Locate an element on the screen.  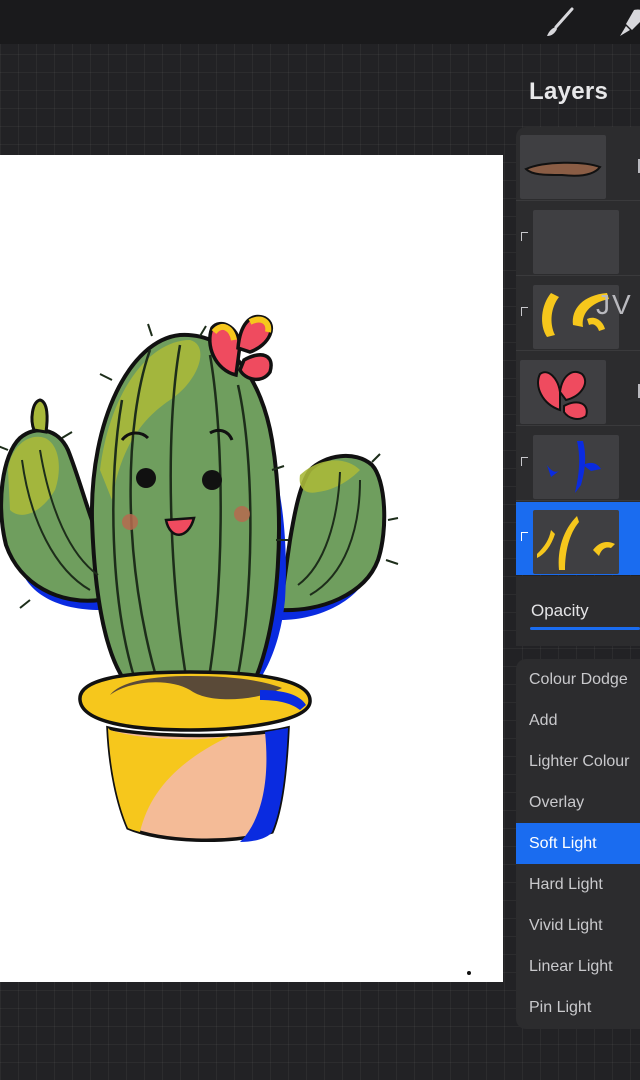
layer-row-flower is located at coordinates (578, 389).